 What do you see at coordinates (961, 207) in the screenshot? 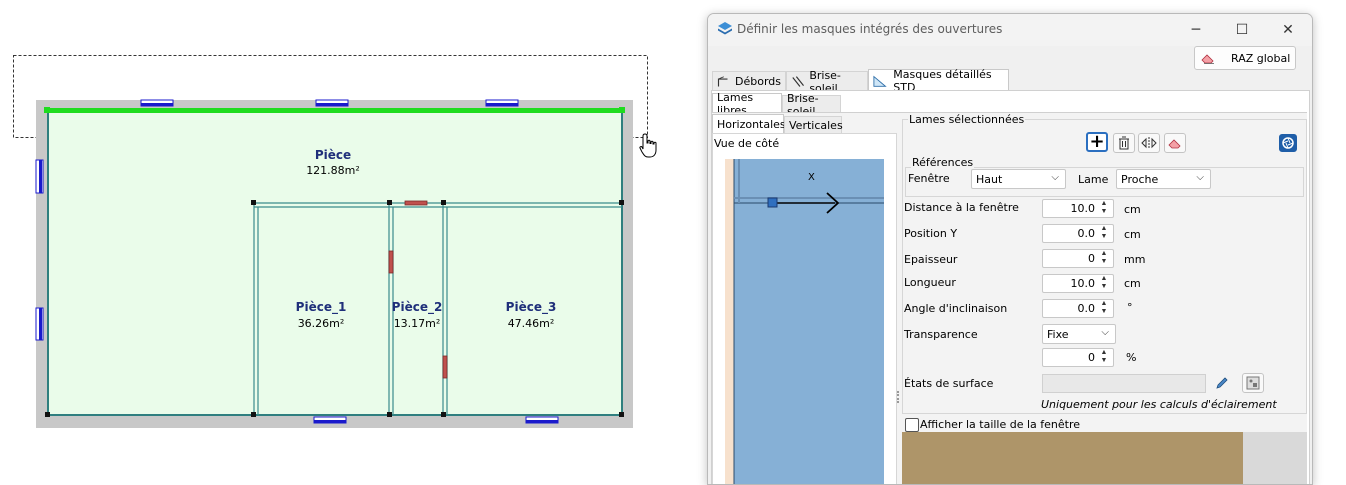
I see `distance-label: Distance à la fenêtre` at bounding box center [961, 207].